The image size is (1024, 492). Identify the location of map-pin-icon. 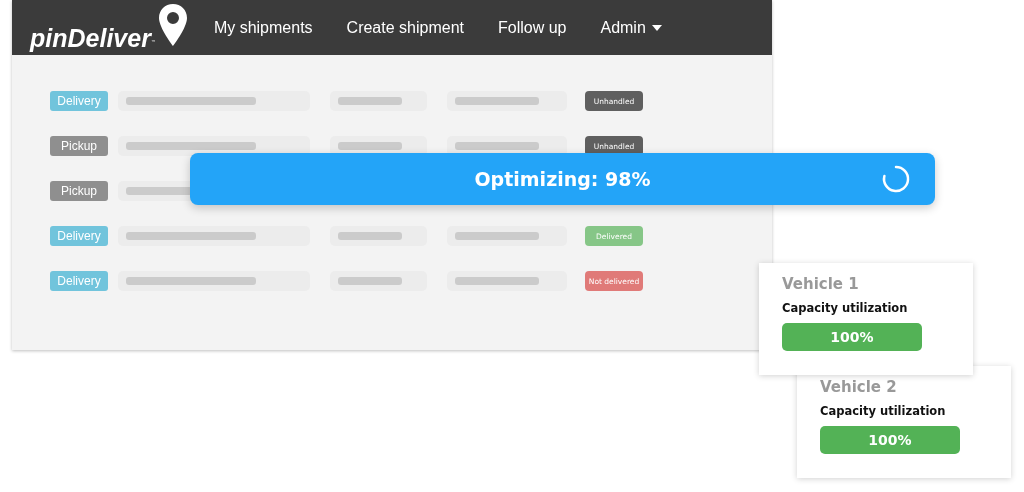
(172, 24).